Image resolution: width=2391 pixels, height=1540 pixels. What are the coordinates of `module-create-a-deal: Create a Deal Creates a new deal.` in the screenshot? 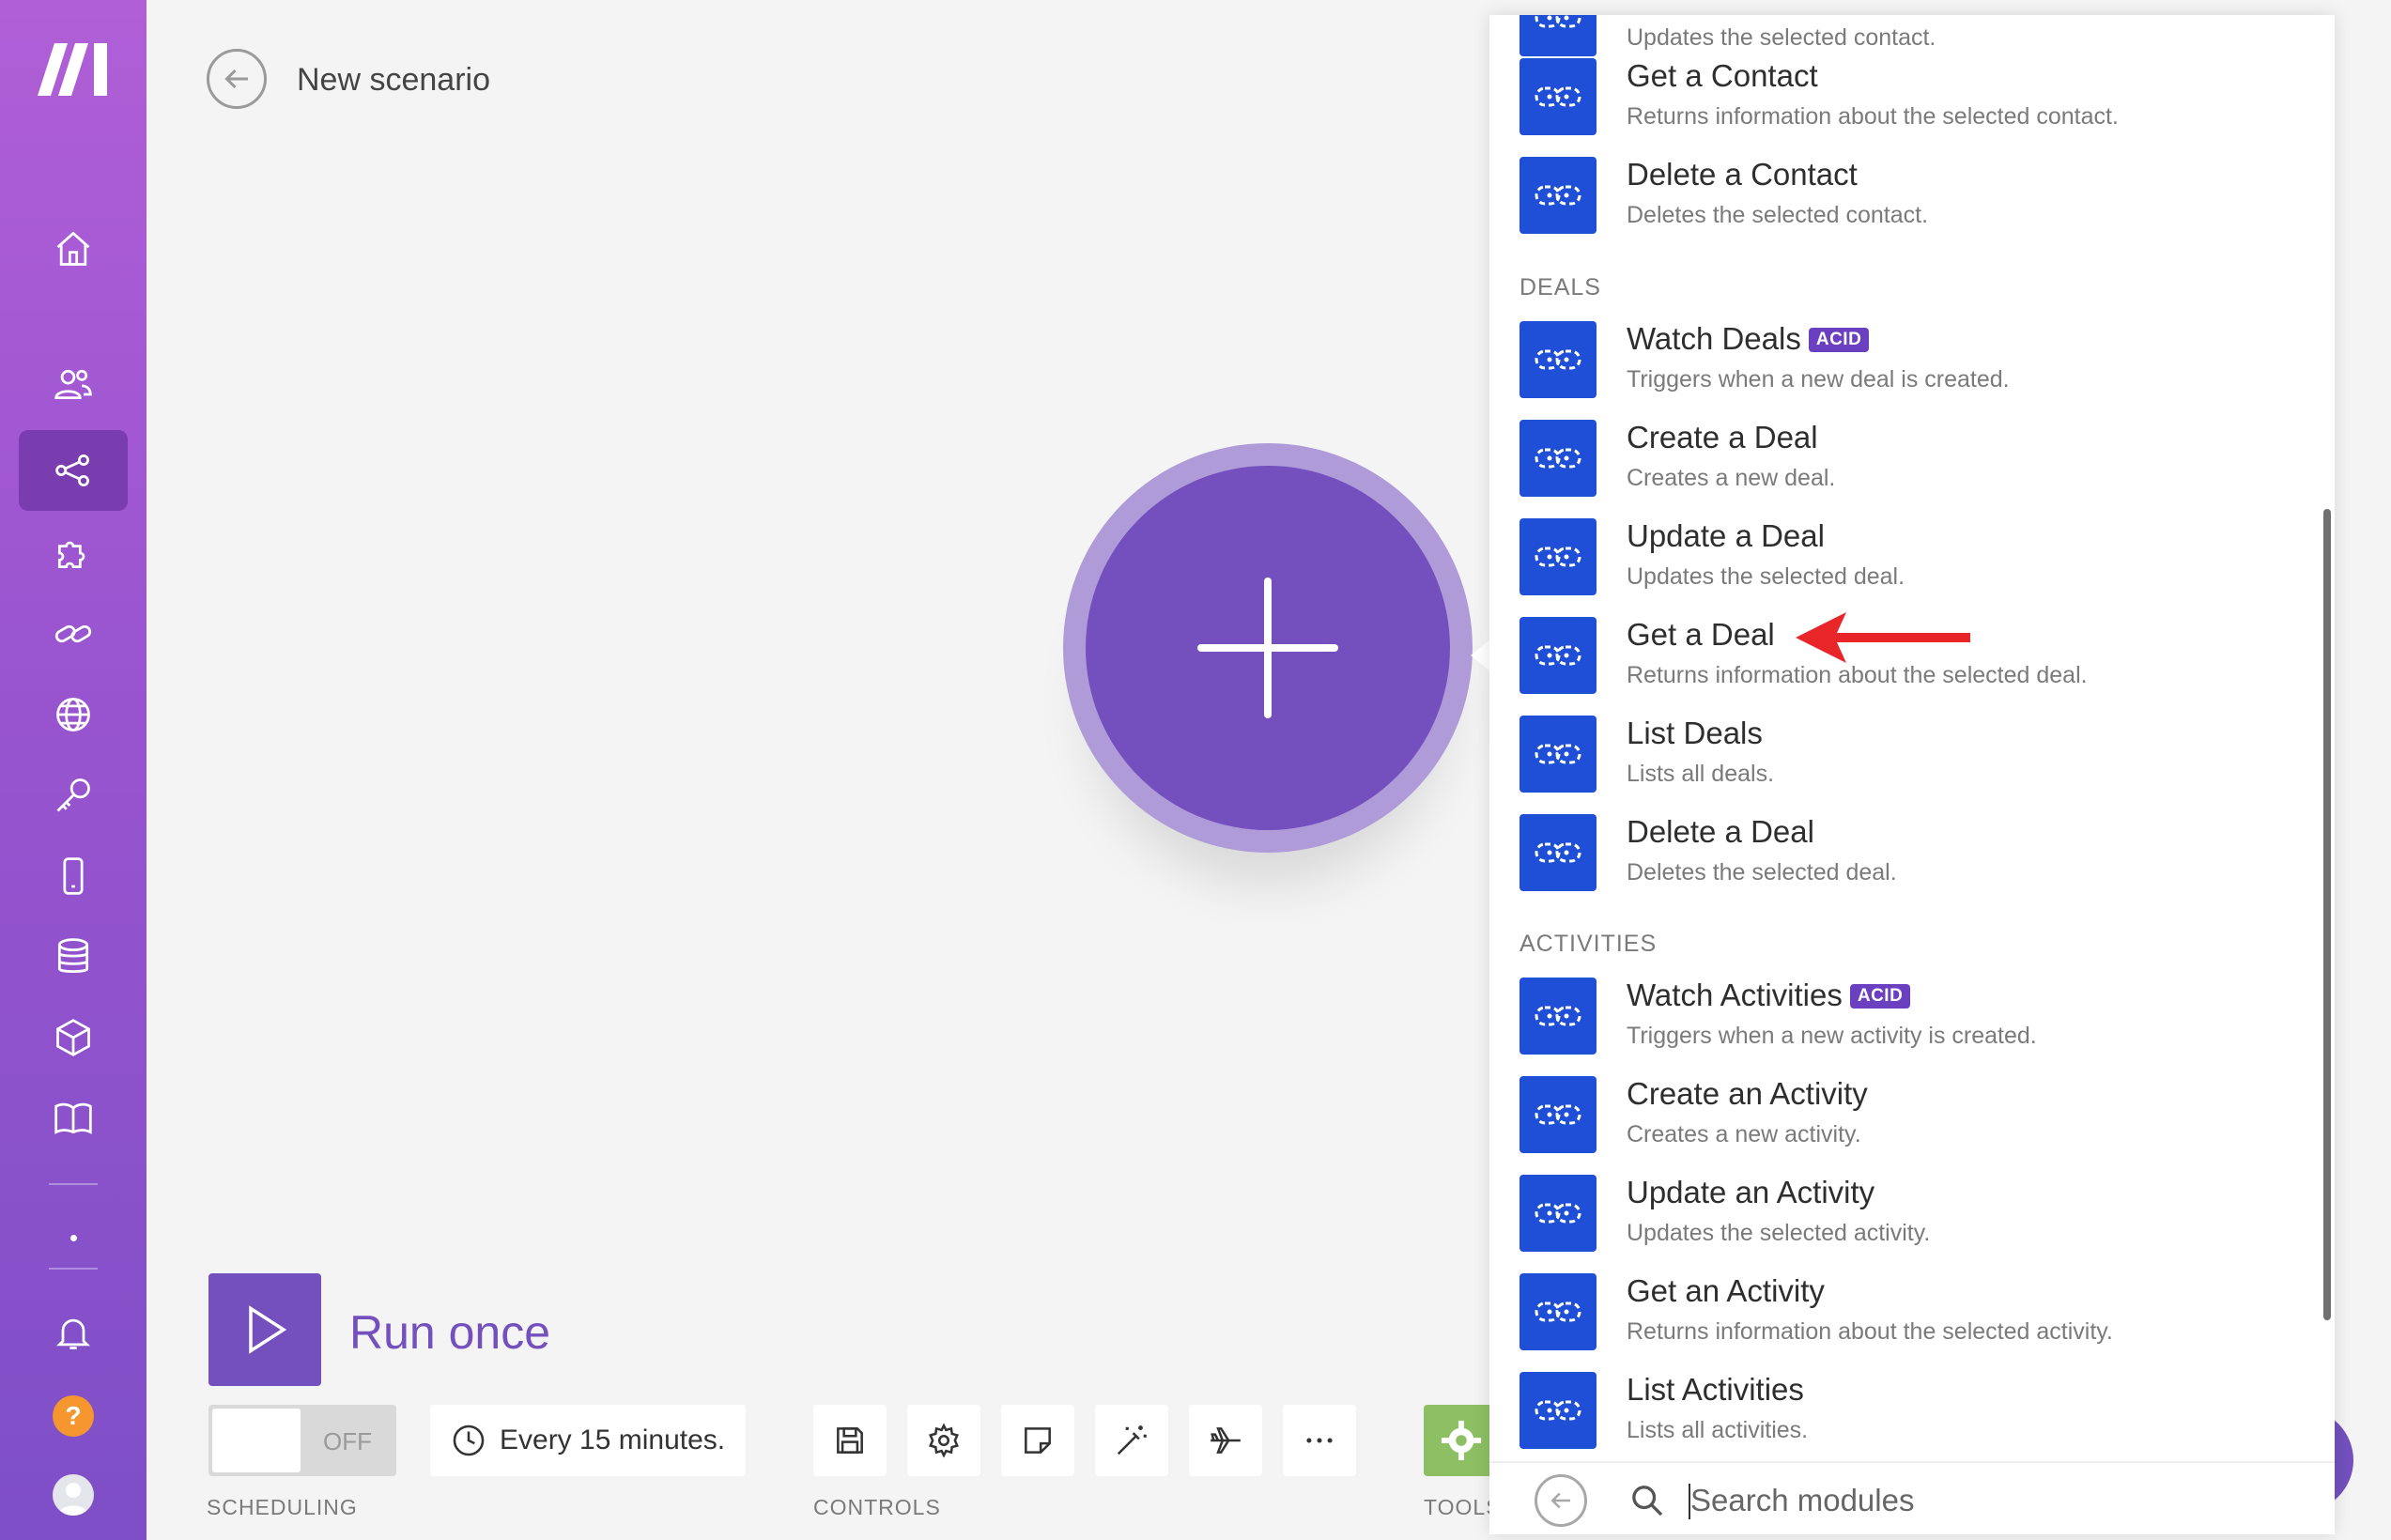 It's located at (1914, 468).